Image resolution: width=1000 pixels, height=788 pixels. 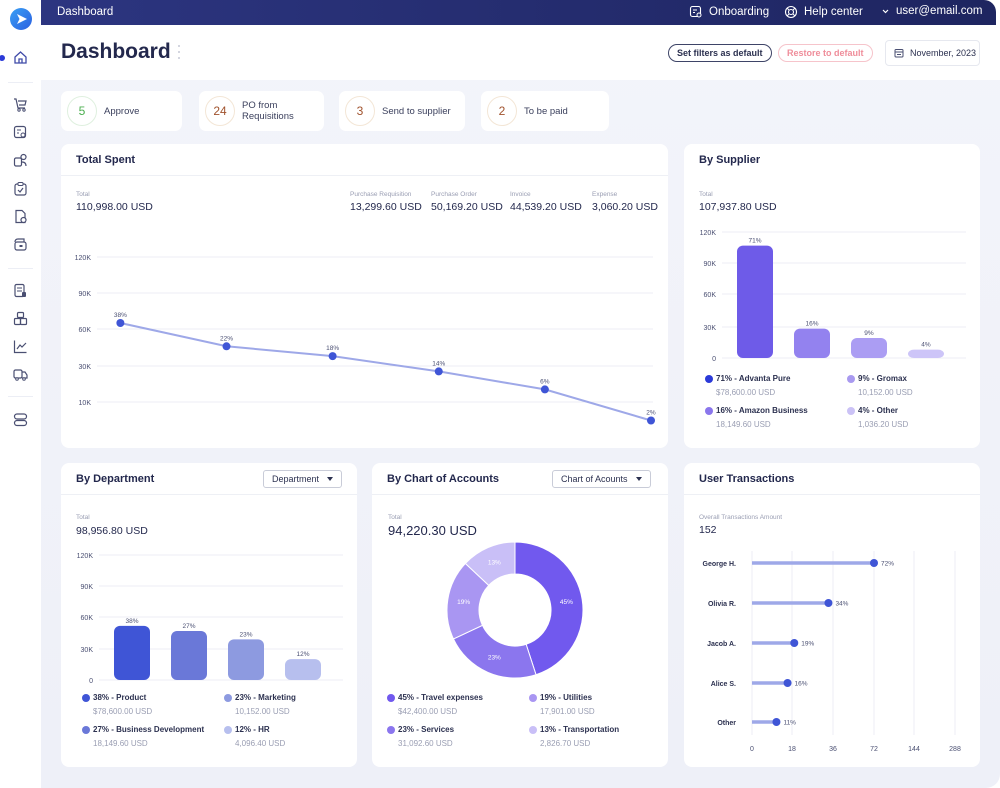 What do you see at coordinates (20, 290) in the screenshot?
I see `invoice-icon` at bounding box center [20, 290].